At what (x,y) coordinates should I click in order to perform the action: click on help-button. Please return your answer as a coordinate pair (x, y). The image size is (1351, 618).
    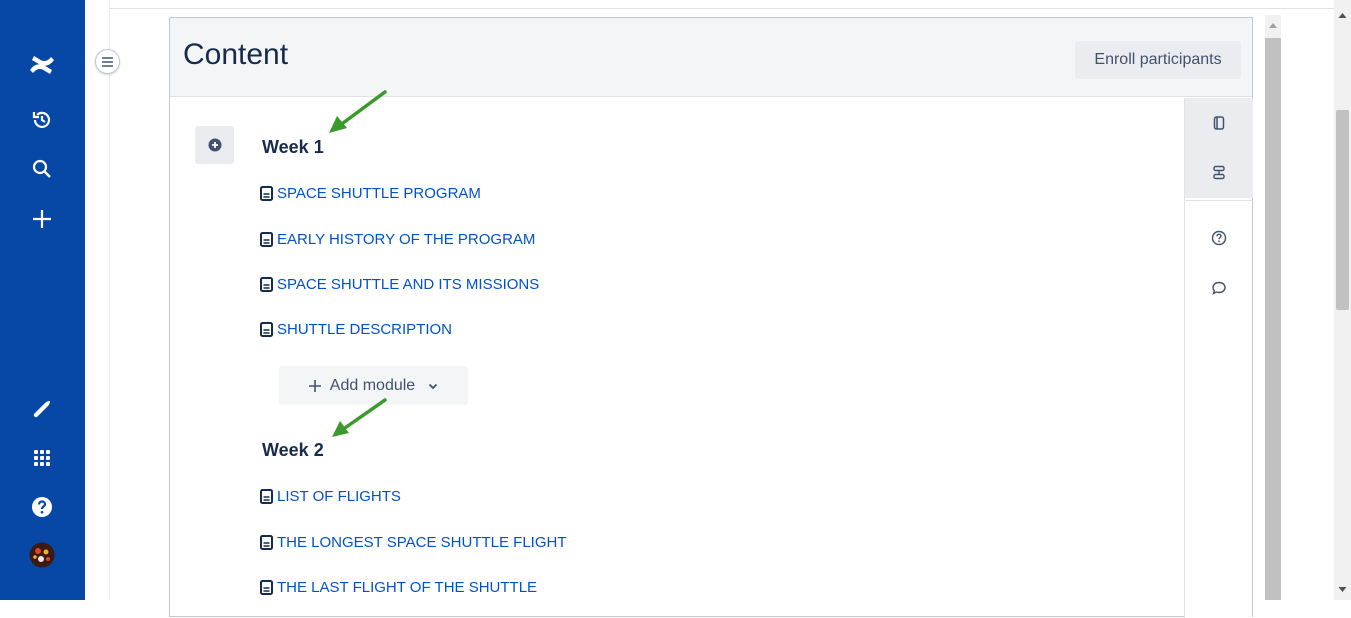
    Looking at the image, I should click on (1219, 238).